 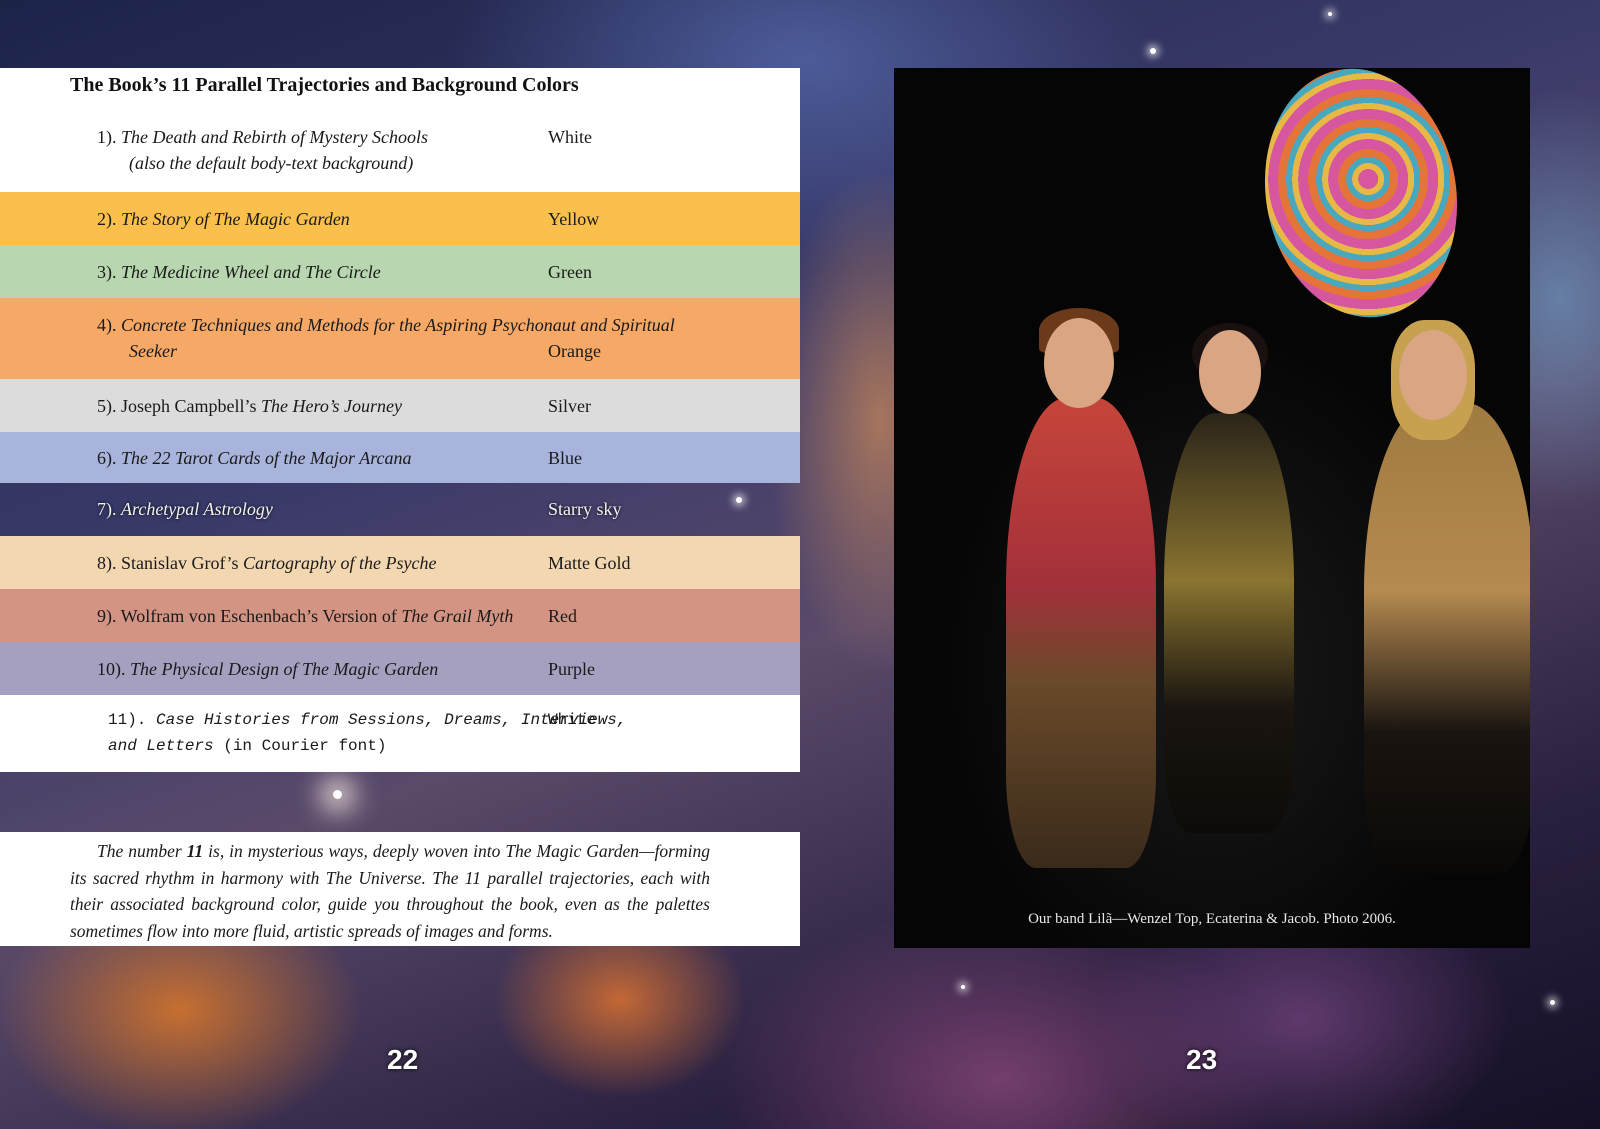 I want to click on item-number: 1)., so click(x=109, y=137).